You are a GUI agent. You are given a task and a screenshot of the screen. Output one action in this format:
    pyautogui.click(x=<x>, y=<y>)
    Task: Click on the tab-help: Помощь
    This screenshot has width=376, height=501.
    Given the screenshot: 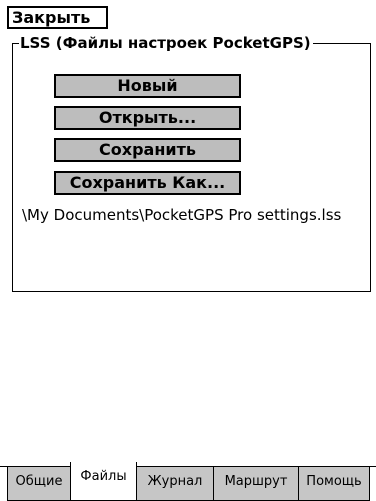 What is the action you would take?
    pyautogui.click(x=334, y=483)
    